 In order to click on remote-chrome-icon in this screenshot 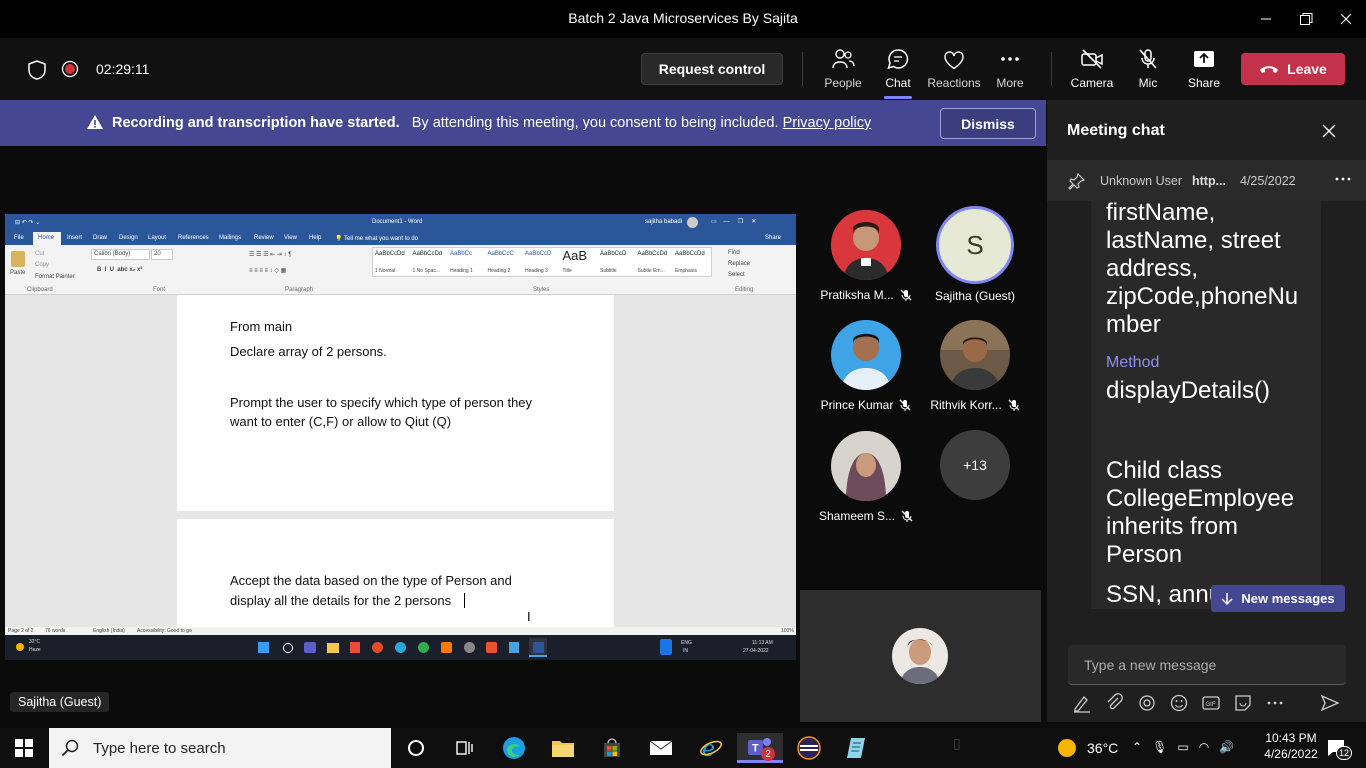, I will do `click(377, 647)`.